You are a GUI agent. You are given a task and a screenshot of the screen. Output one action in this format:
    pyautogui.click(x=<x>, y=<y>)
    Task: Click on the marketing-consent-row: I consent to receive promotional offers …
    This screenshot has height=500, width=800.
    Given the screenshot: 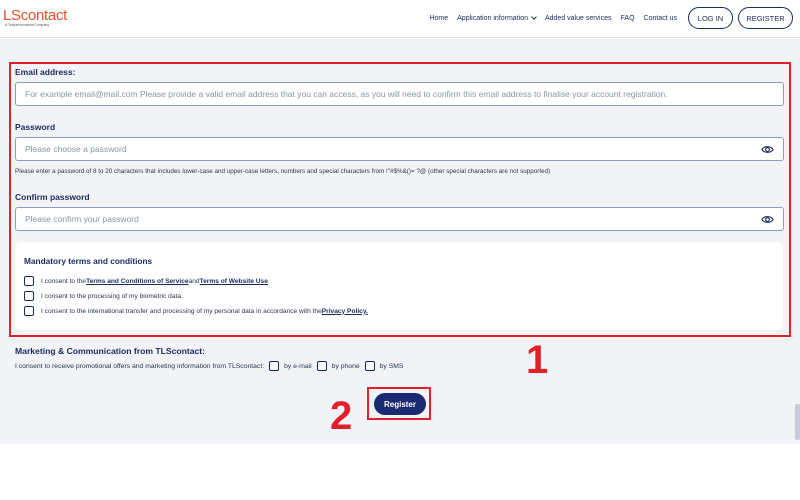 What is the action you would take?
    pyautogui.click(x=209, y=366)
    